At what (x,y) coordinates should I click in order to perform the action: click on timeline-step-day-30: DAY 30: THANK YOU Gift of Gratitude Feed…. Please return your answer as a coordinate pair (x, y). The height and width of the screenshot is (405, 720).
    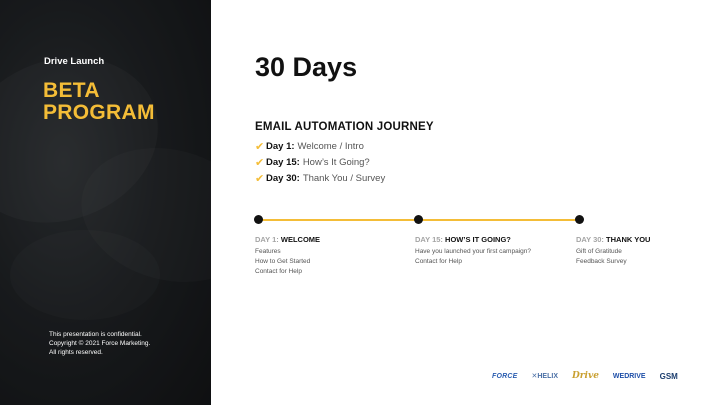
    Looking at the image, I should click on (613, 251).